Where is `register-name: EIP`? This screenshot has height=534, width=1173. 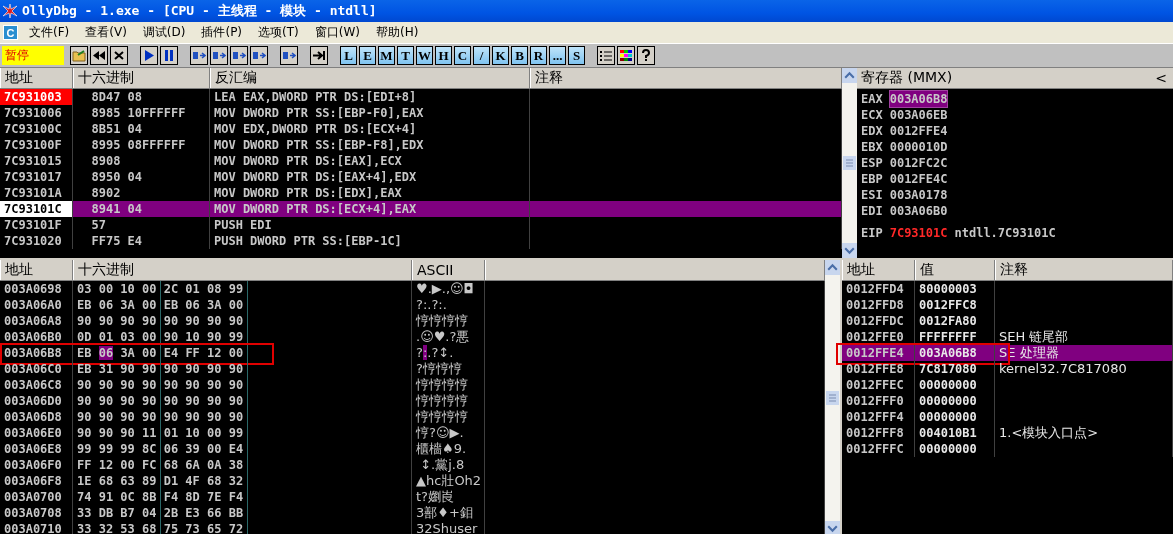 register-name: EIP is located at coordinates (872, 233).